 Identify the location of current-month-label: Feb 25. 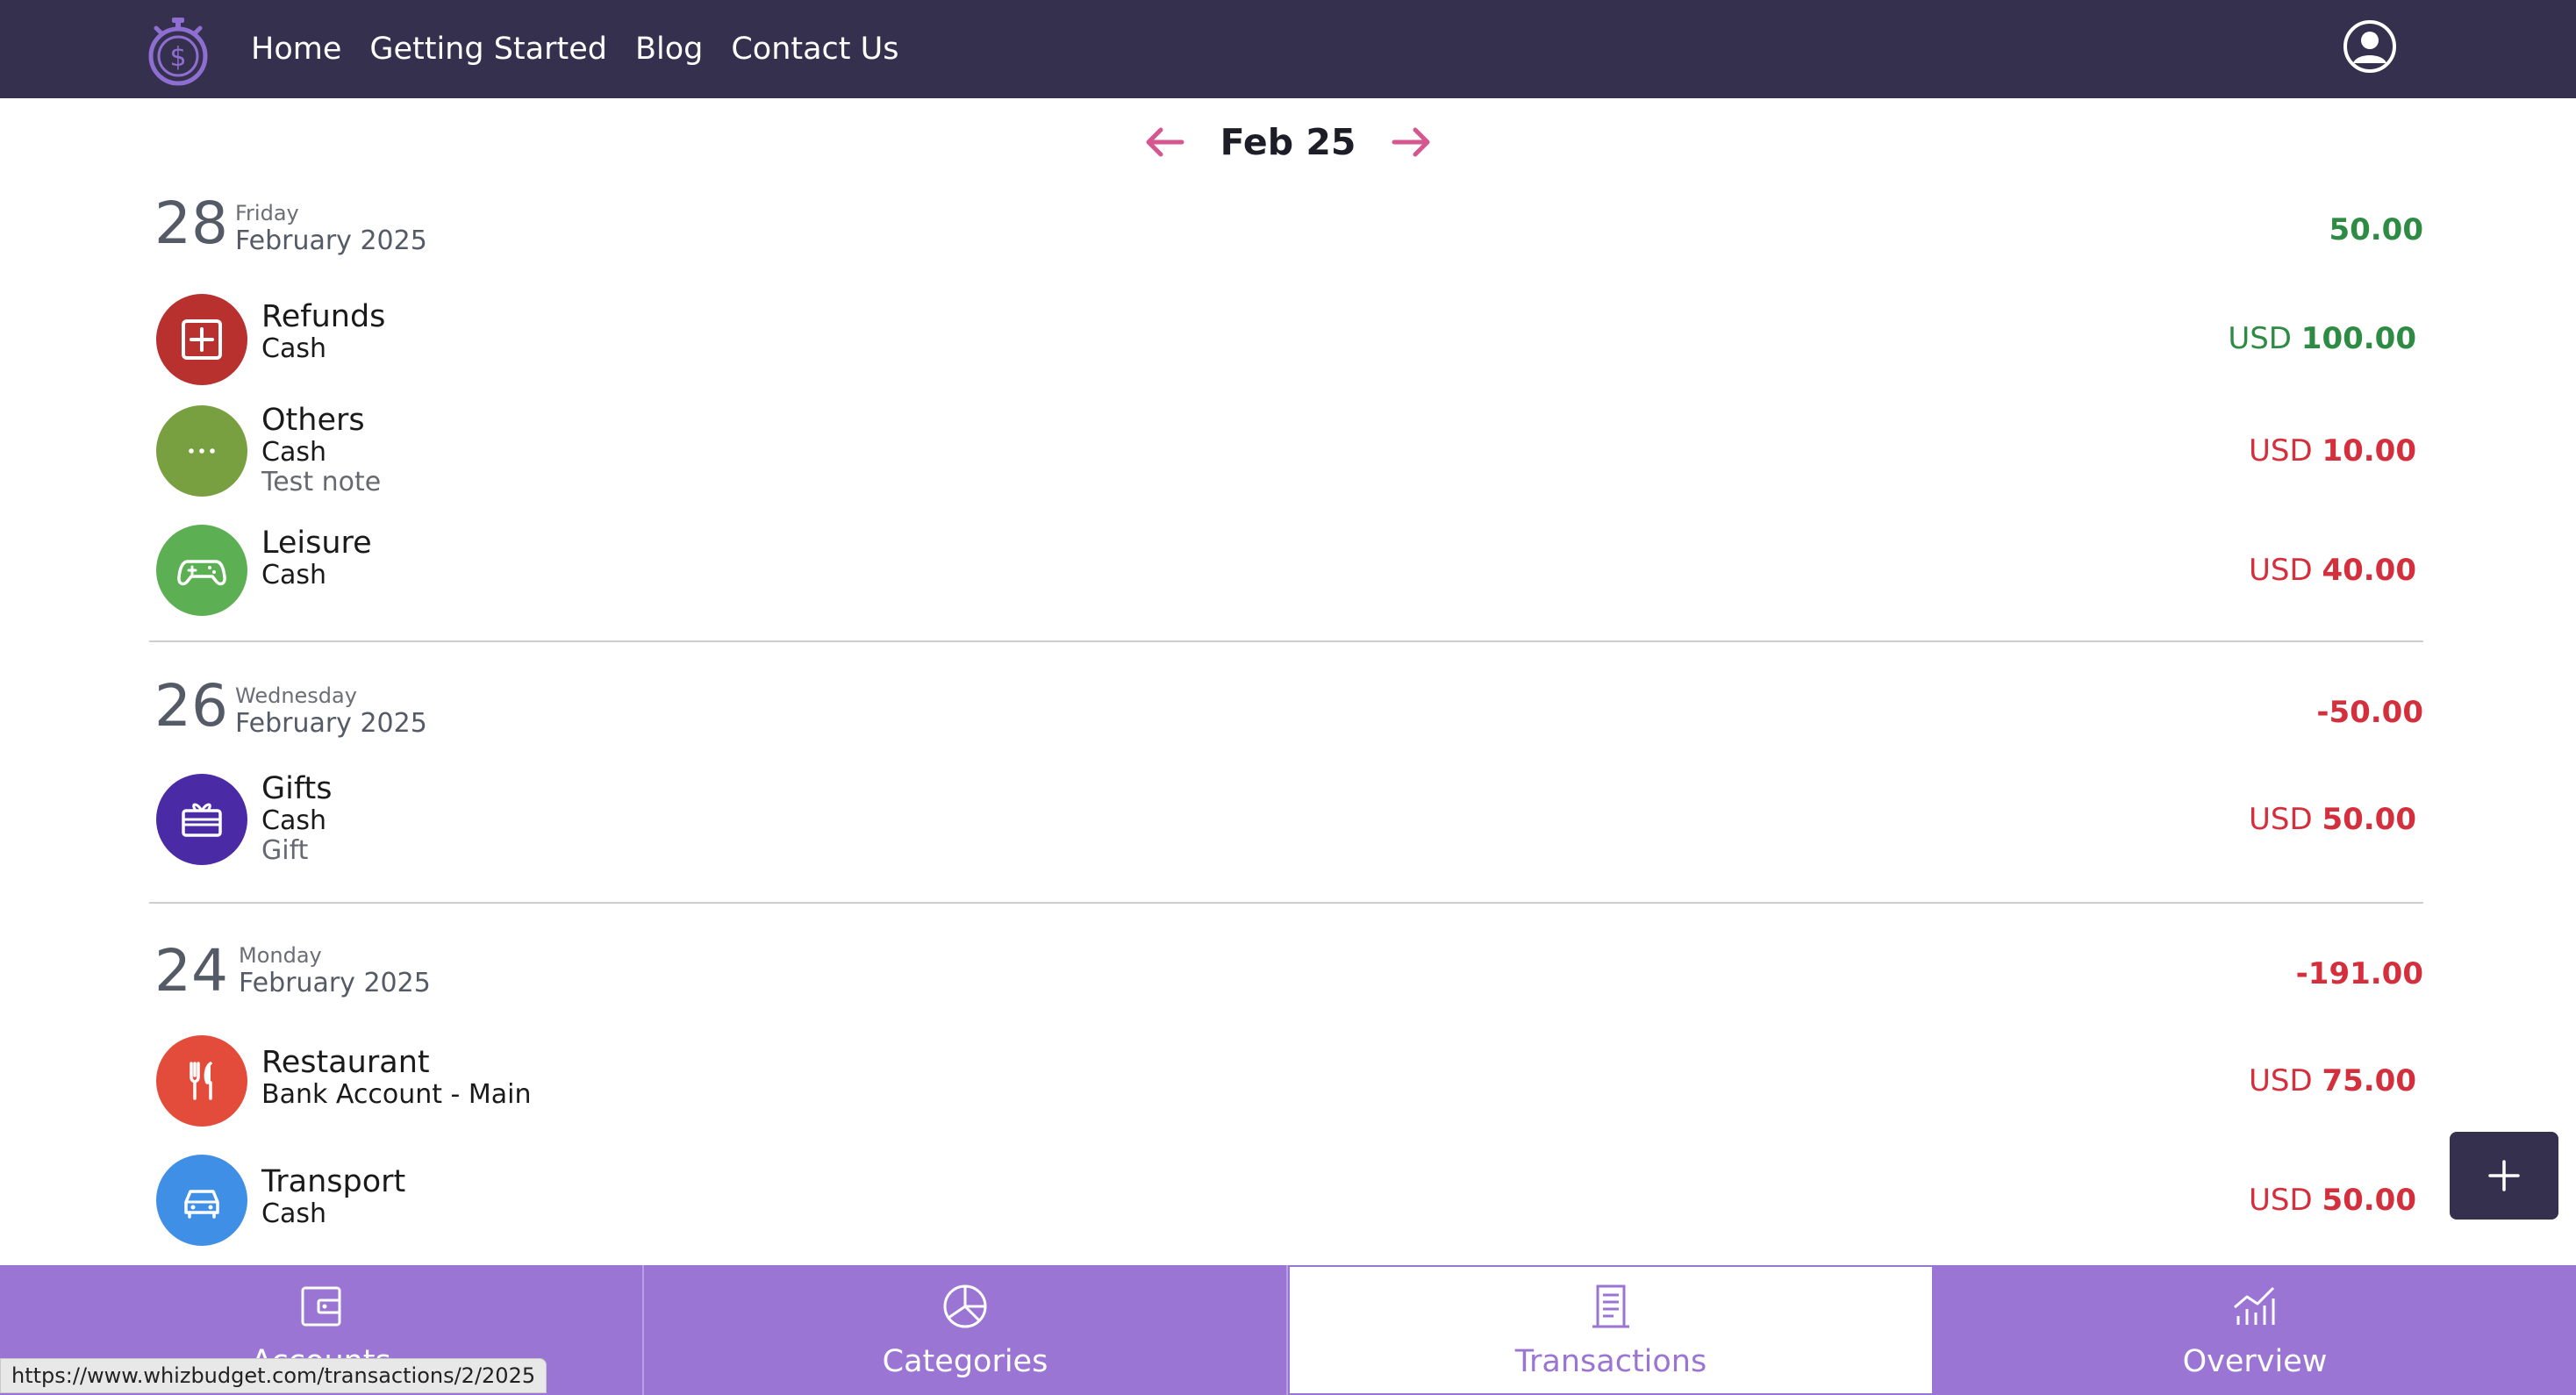
(1288, 142).